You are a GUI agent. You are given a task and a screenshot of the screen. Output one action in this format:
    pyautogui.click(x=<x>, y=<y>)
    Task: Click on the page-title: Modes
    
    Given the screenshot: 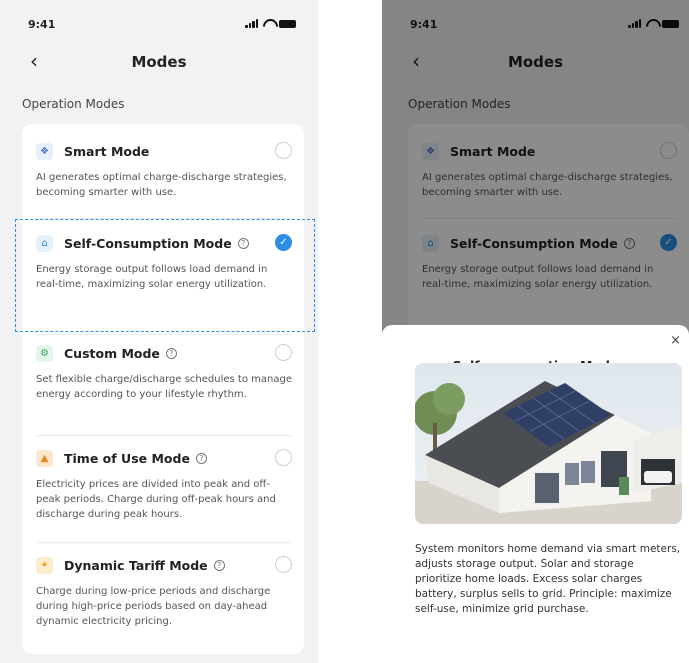 What is the action you would take?
    pyautogui.click(x=159, y=62)
    